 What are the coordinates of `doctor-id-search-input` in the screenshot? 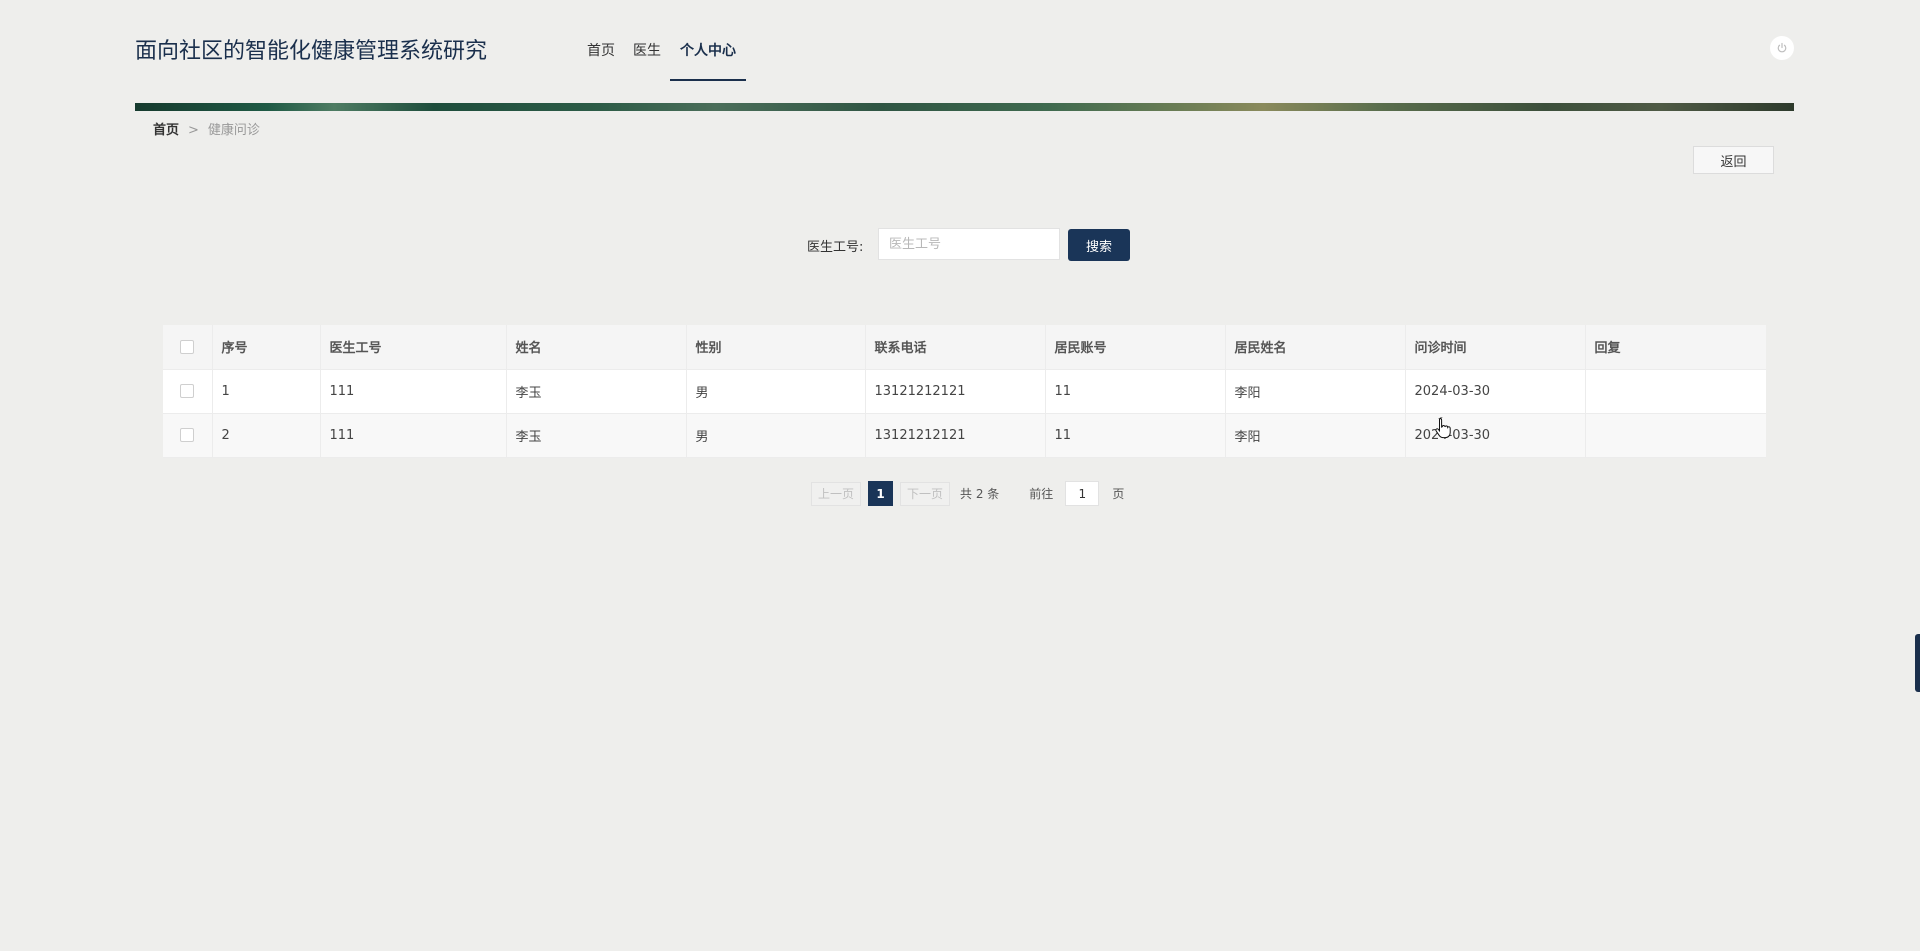 It's located at (969, 244).